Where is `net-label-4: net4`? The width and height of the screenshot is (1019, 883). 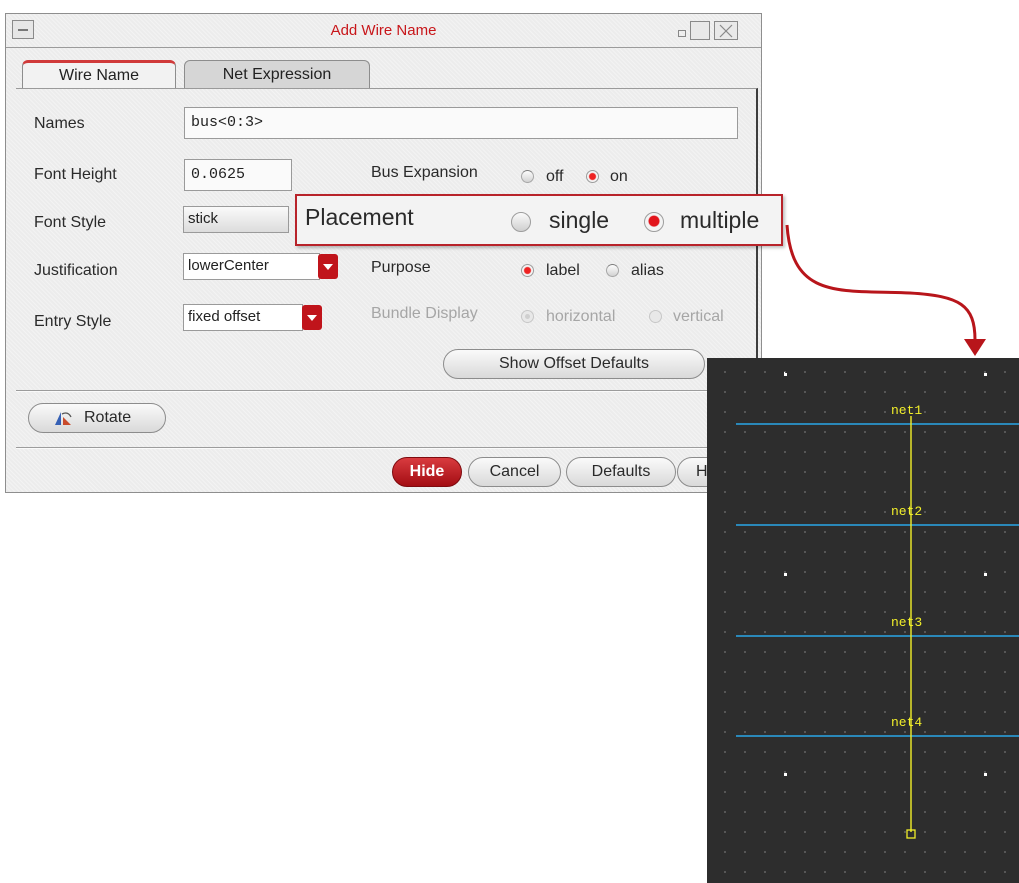 net-label-4: net4 is located at coordinates (906, 722).